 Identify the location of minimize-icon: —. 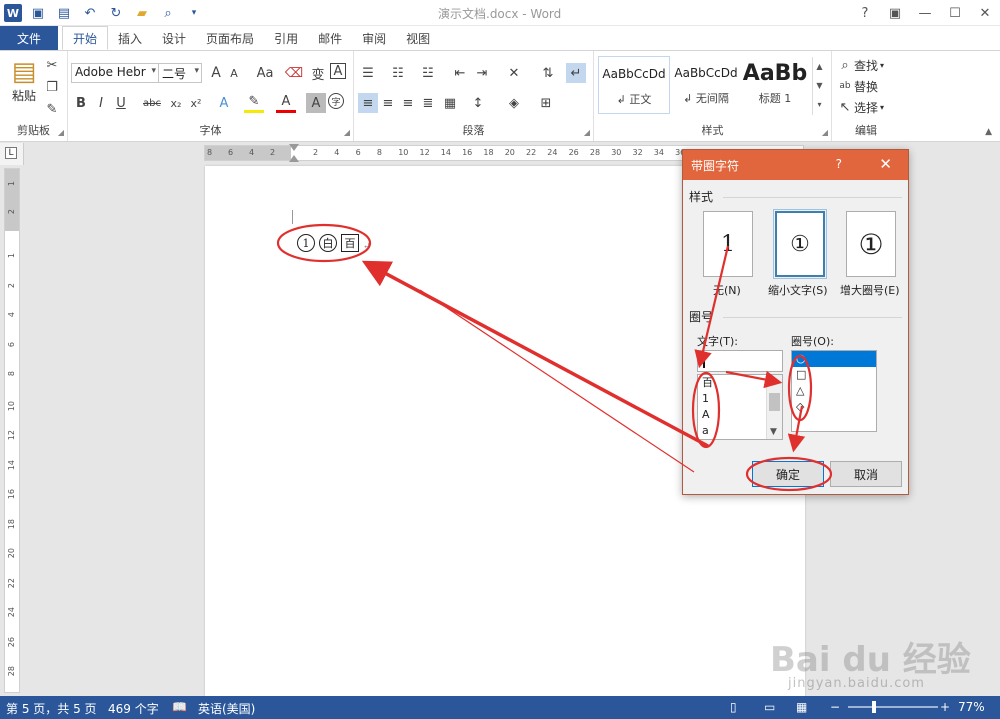
(925, 13).